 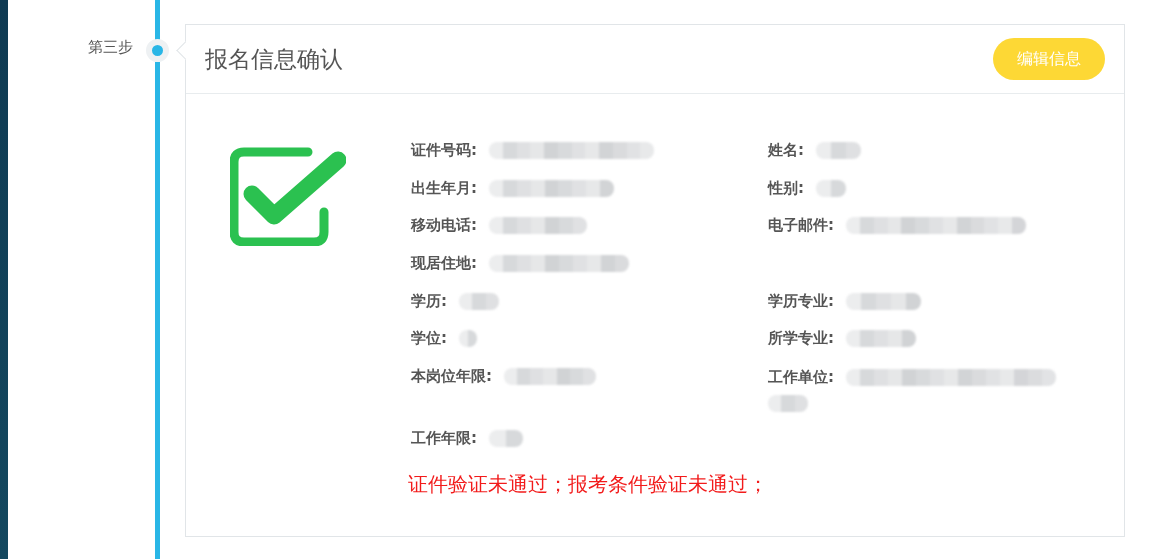 What do you see at coordinates (801, 226) in the screenshot?
I see `field-label: 电子邮件:` at bounding box center [801, 226].